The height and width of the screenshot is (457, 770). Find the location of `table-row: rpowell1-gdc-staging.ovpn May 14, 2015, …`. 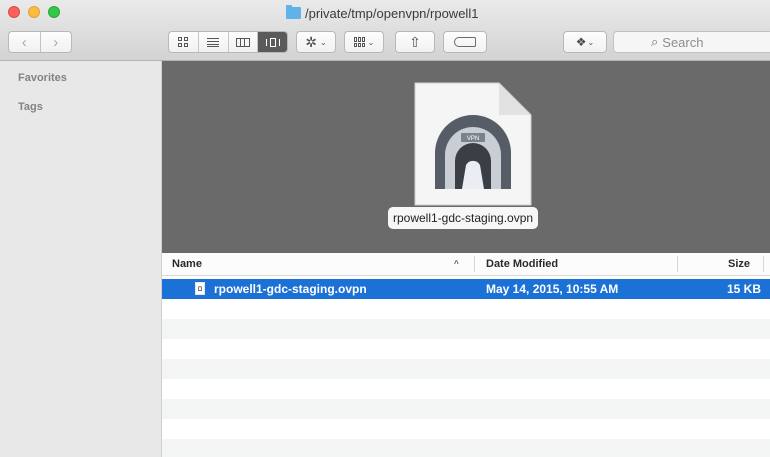

table-row: rpowell1-gdc-staging.ovpn May 14, 2015, … is located at coordinates (466, 289).